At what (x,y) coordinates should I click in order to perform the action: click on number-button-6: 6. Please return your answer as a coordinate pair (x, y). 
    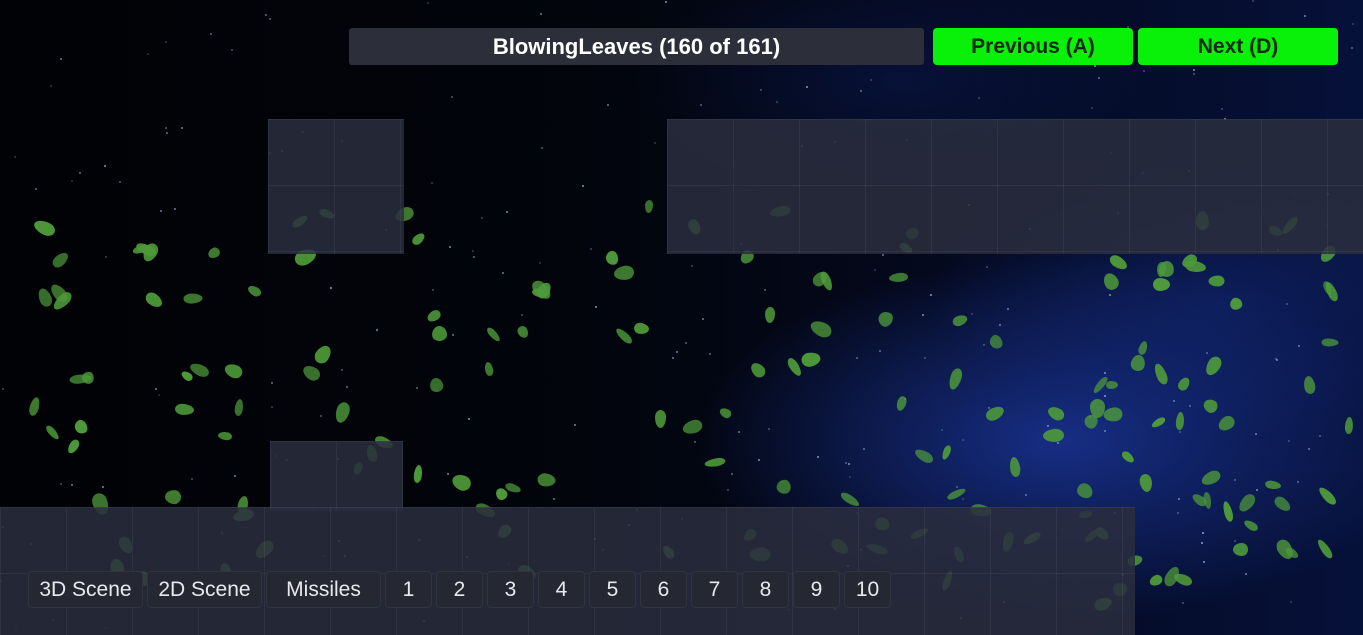
    Looking at the image, I should click on (663, 589).